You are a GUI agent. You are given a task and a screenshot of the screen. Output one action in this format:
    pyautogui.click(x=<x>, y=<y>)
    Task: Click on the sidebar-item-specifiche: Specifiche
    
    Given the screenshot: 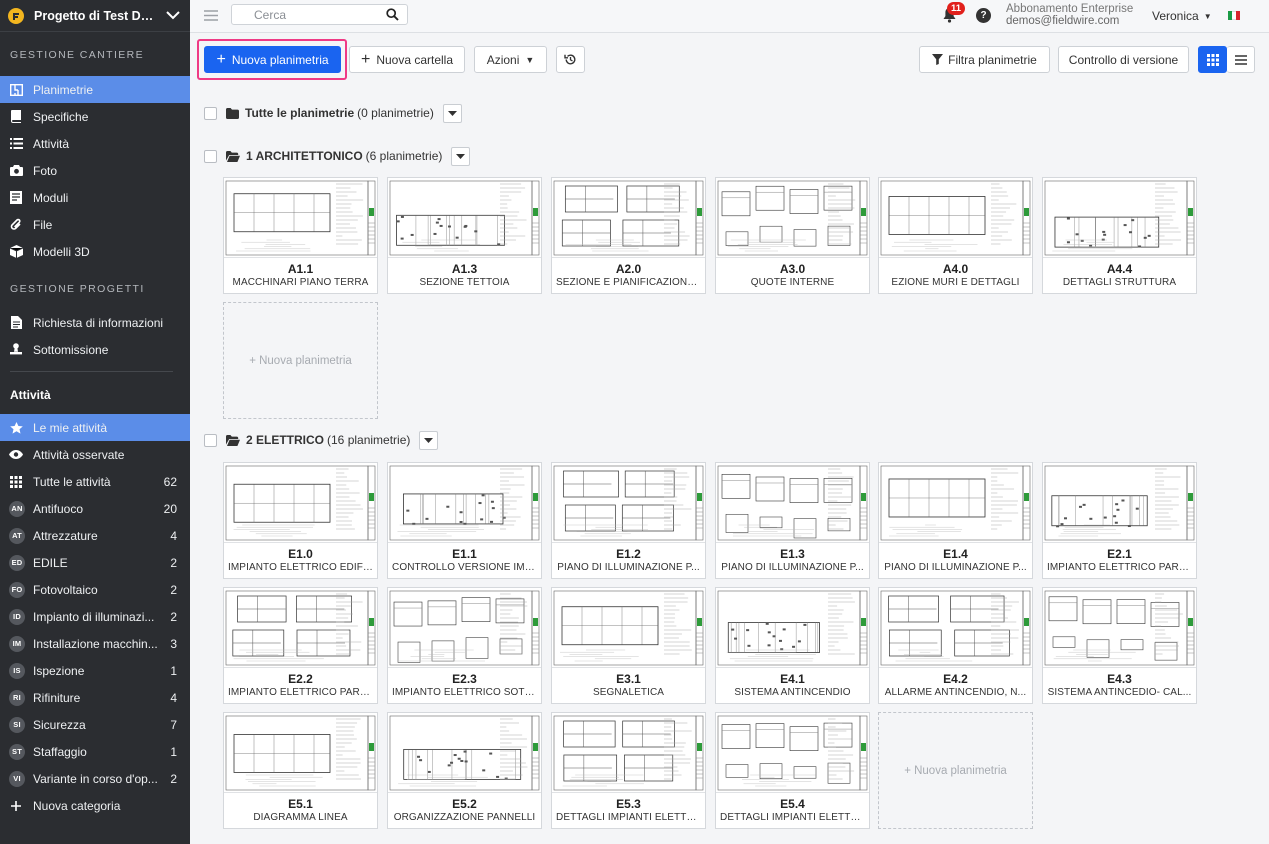 What is the action you would take?
    pyautogui.click(x=95, y=116)
    